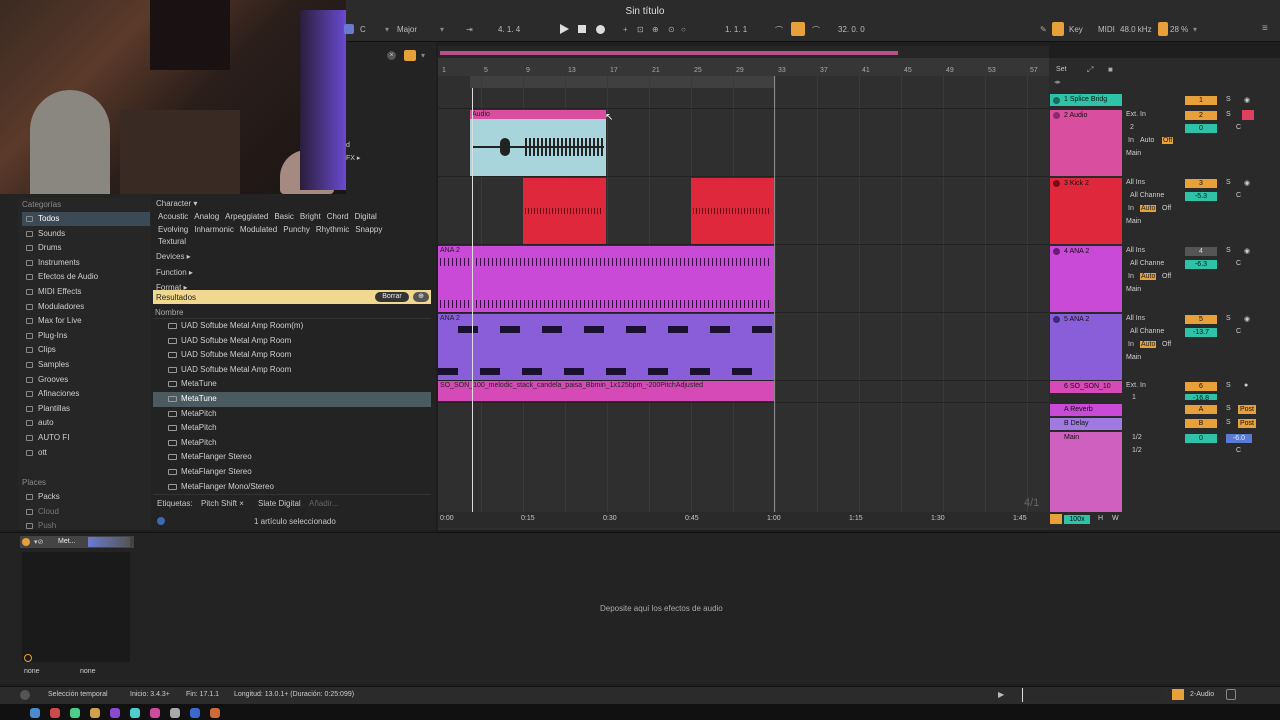 Image resolution: width=1280 pixels, height=720 pixels. What do you see at coordinates (1077, 519) in the screenshot?
I see `zoom-field: 100x` at bounding box center [1077, 519].